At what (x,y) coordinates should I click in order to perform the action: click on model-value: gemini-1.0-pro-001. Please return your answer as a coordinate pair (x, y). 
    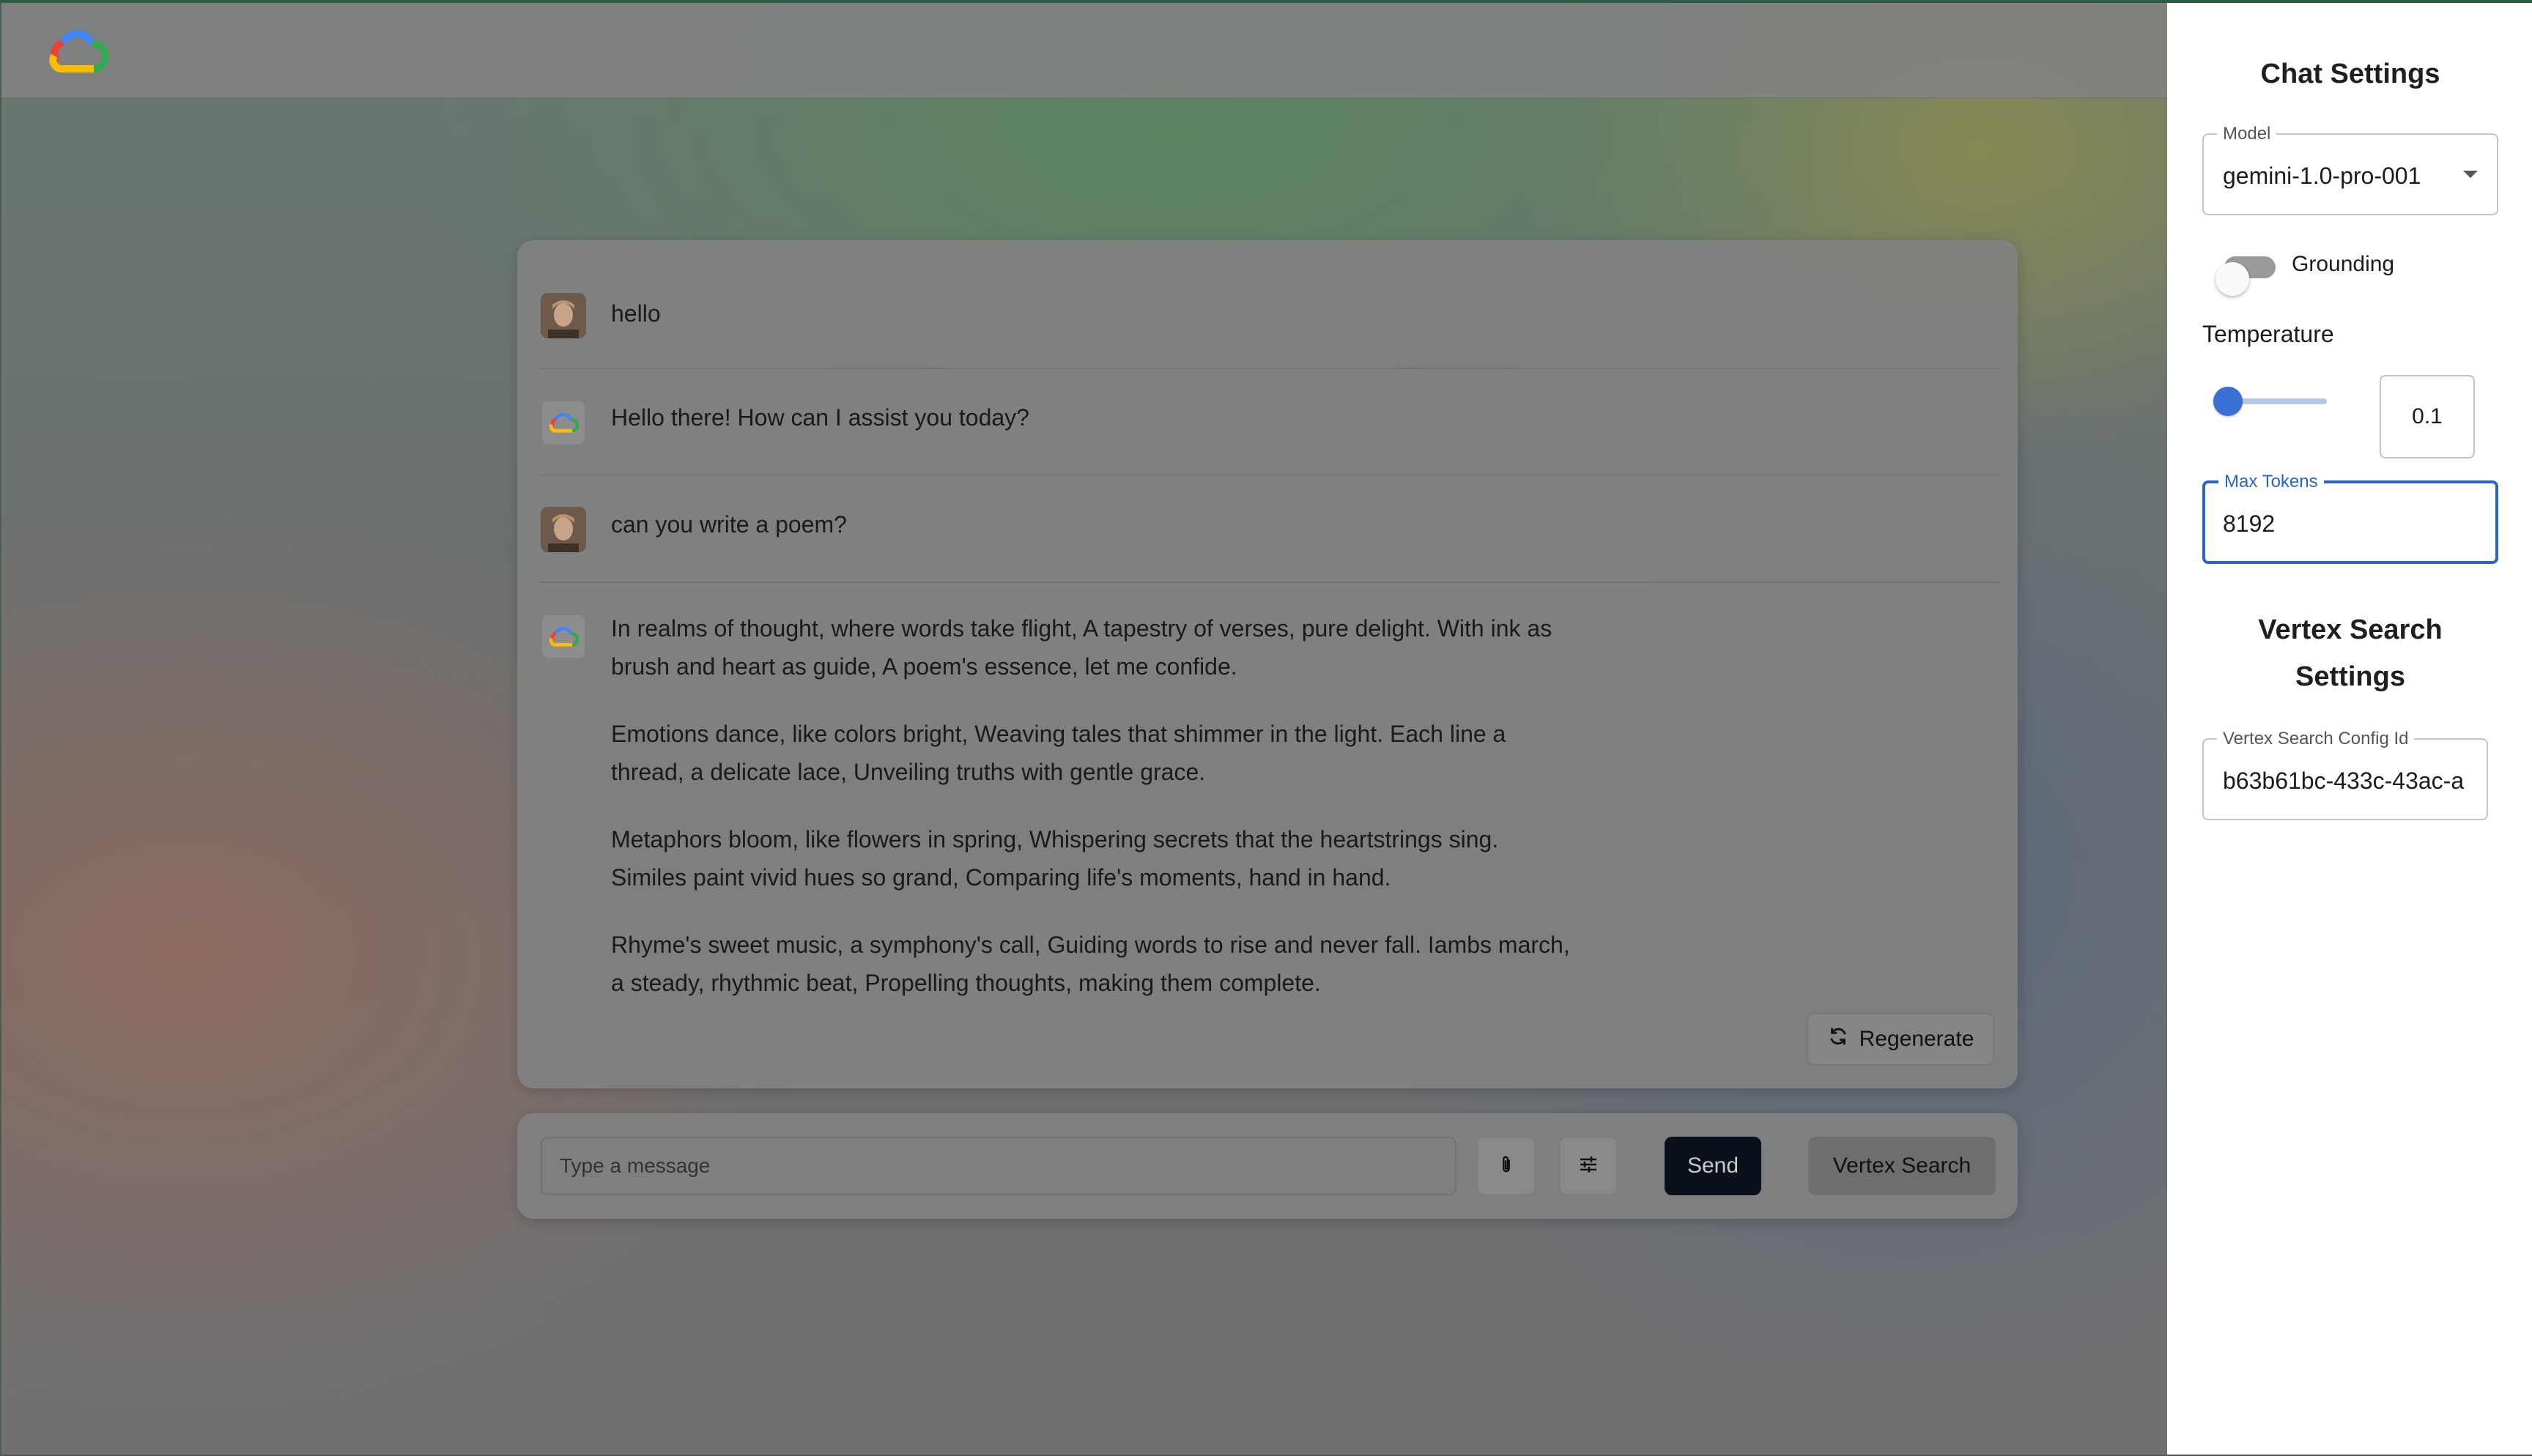
    Looking at the image, I should click on (2322, 176).